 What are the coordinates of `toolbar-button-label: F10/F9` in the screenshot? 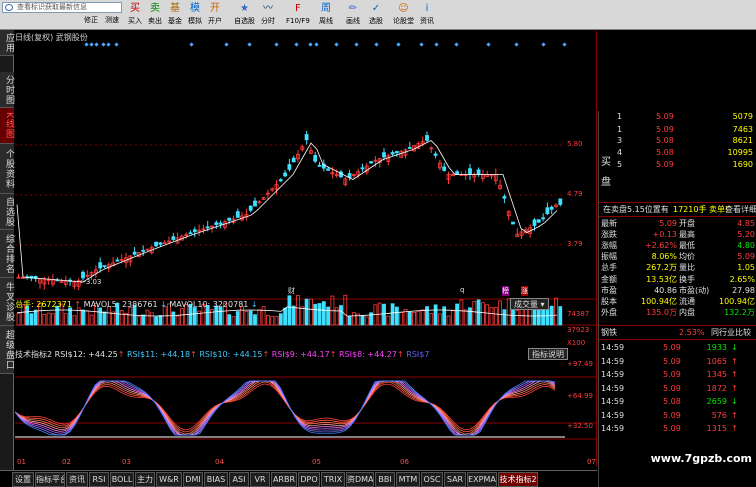 It's located at (298, 21).